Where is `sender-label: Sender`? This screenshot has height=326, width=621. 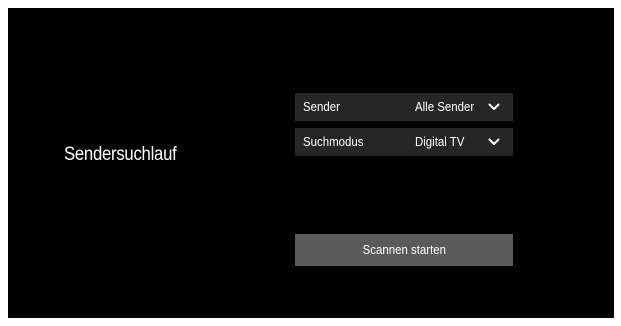 sender-label: Sender is located at coordinates (321, 106).